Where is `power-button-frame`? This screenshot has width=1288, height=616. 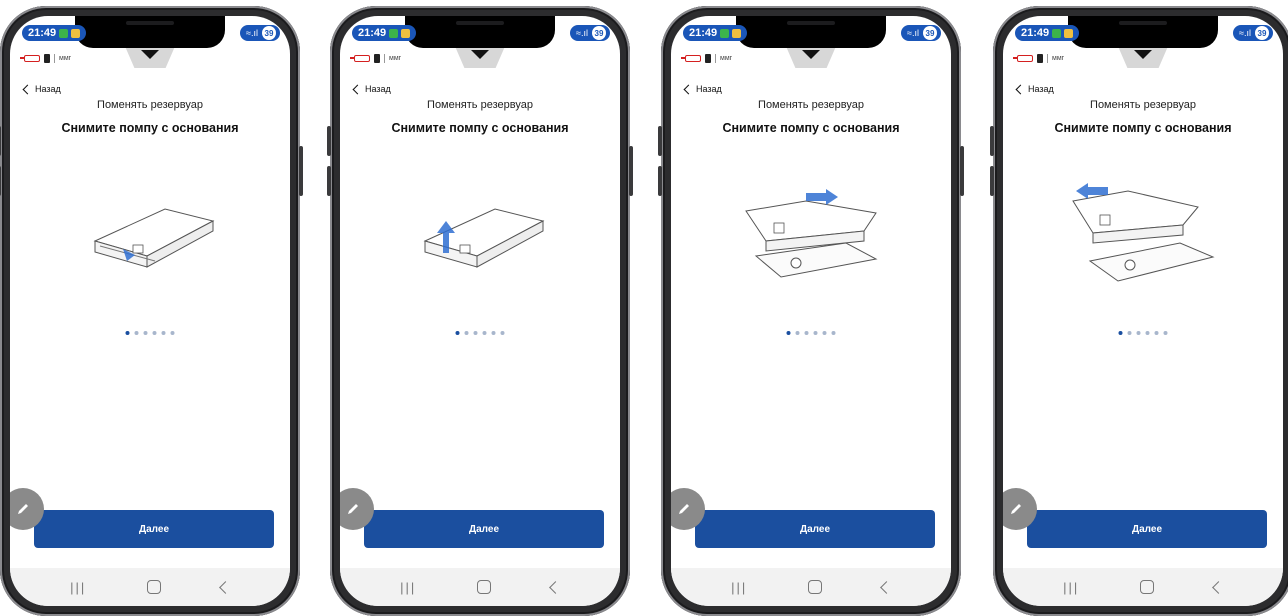
power-button-frame is located at coordinates (631, 171).